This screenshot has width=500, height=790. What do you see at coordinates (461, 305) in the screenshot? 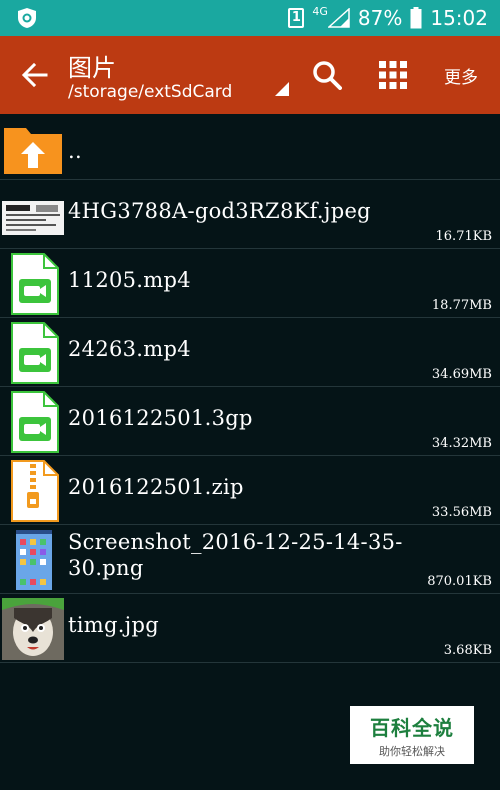
I see `file-size: 18.77MB` at bounding box center [461, 305].